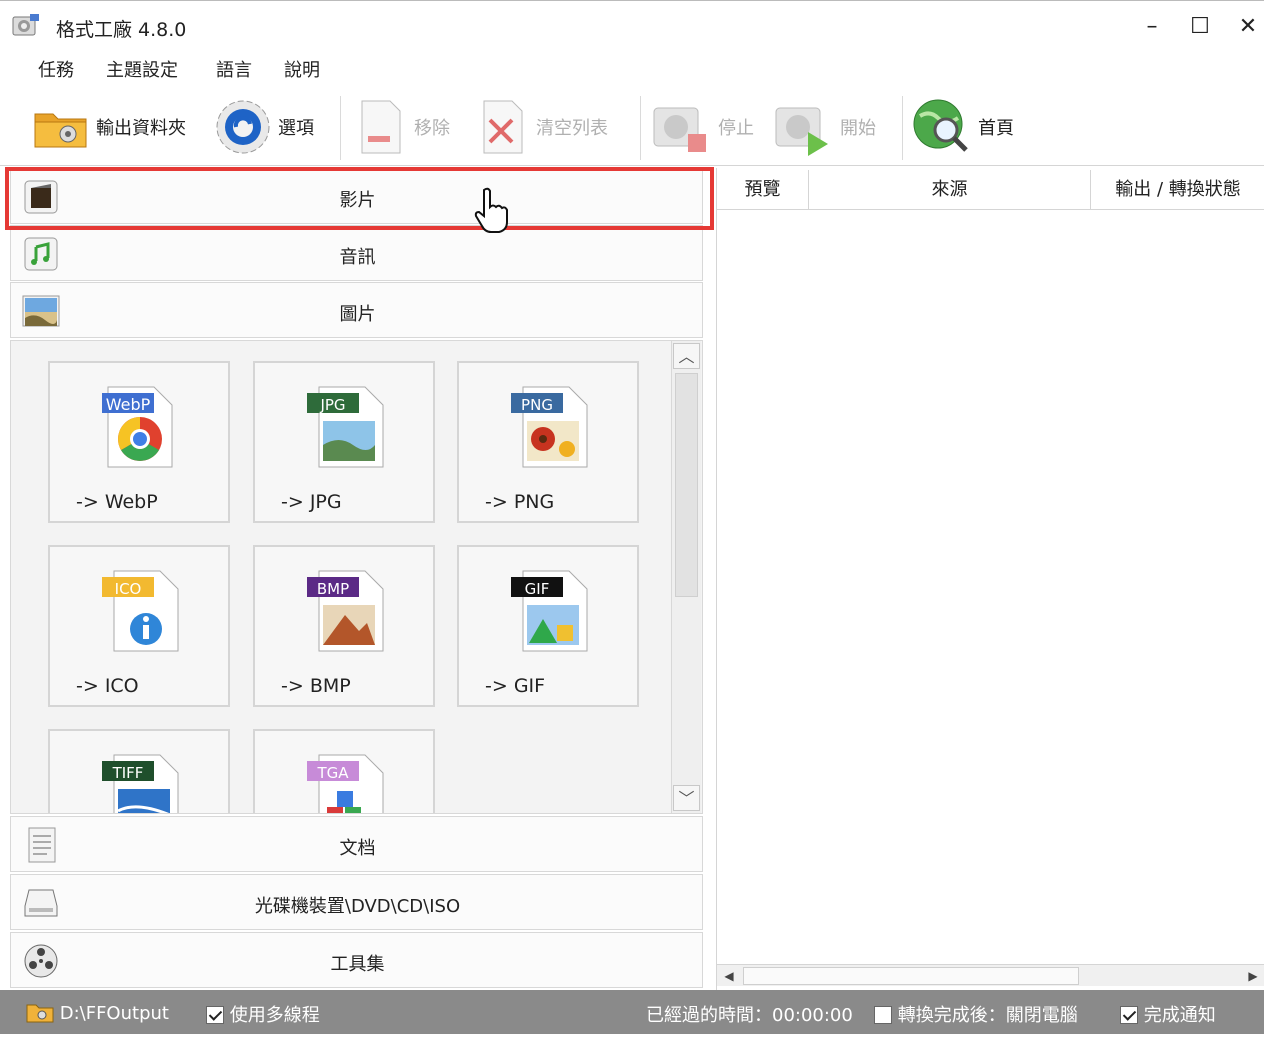  Describe the element at coordinates (114, 1013) in the screenshot. I see `output-path-label: D:\FFOutput` at that location.